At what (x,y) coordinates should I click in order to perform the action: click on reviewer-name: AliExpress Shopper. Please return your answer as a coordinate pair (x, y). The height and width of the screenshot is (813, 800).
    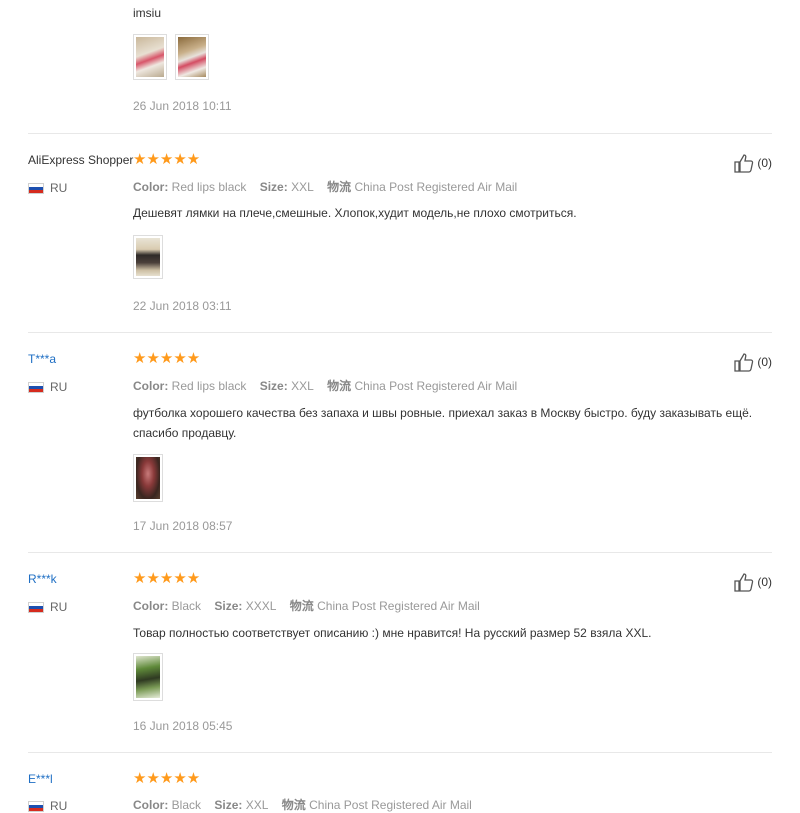
    Looking at the image, I should click on (81, 160).